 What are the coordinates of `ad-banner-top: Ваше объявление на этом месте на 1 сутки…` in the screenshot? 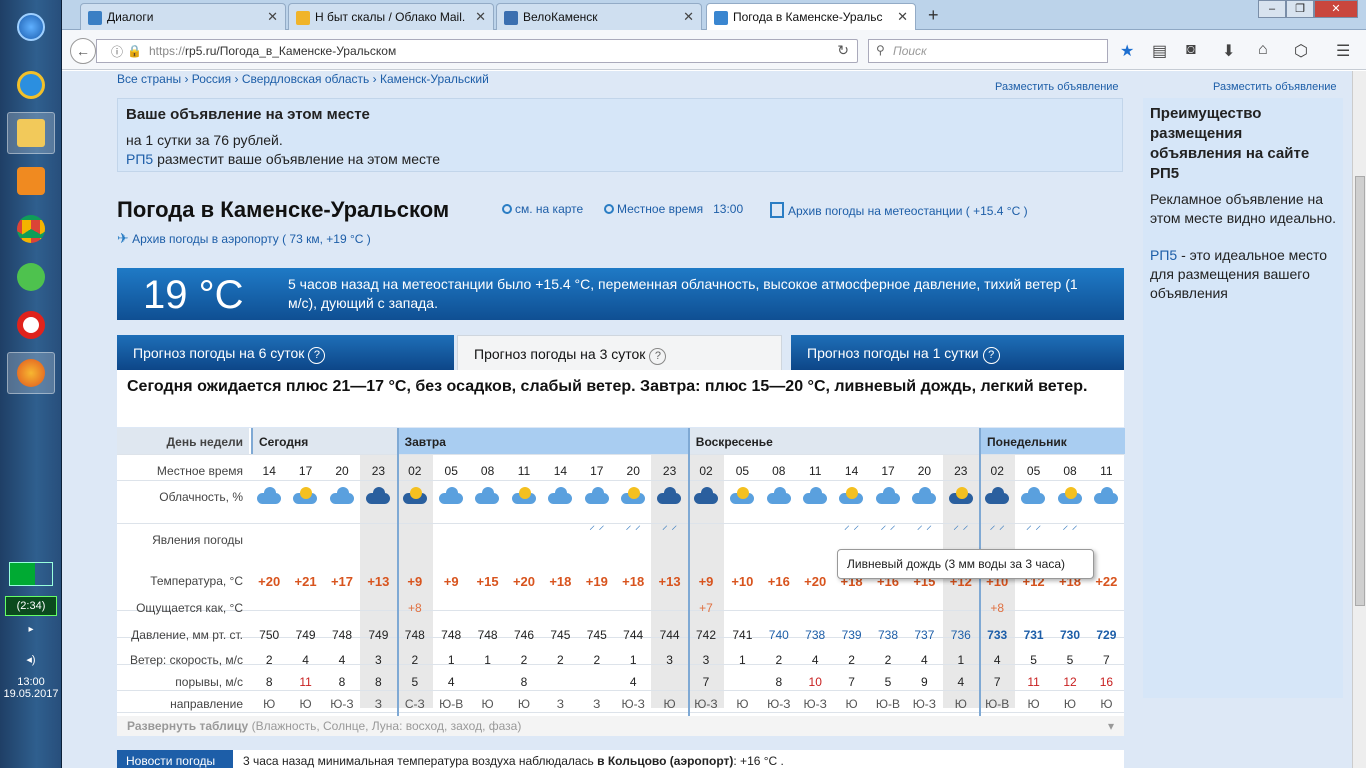 It's located at (620, 135).